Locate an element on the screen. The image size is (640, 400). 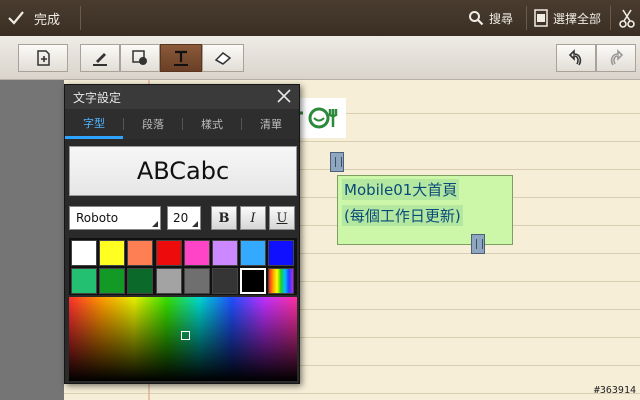
eraser-tool-button is located at coordinates (223, 58).